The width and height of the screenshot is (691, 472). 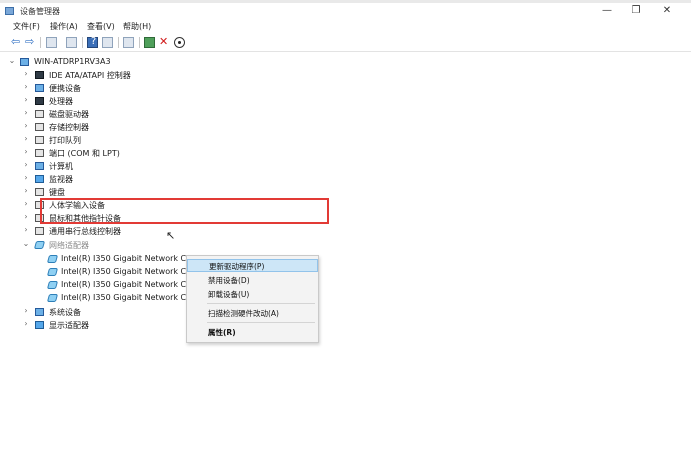 I want to click on back-arrow-icon: ⇦, so click(x=15, y=41).